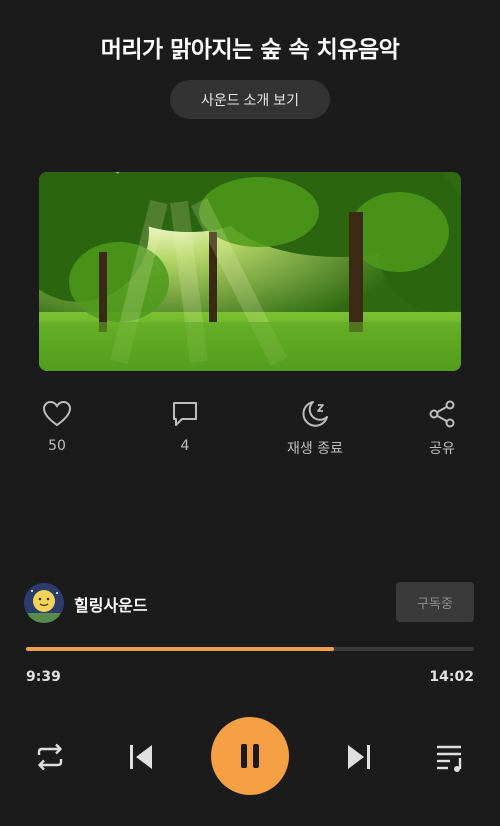 This screenshot has width=500, height=826. I want to click on pause-icon, so click(250, 756).